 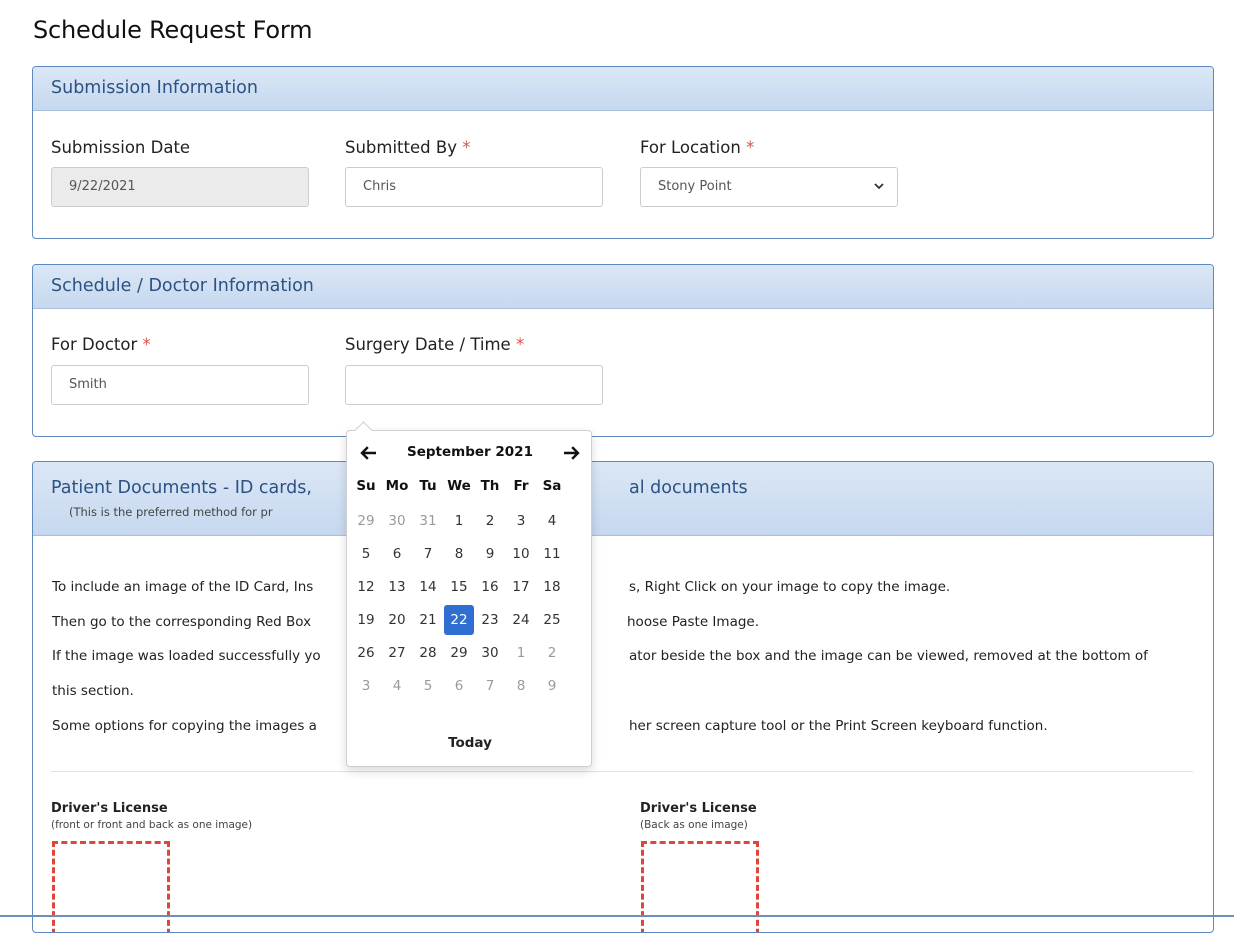 What do you see at coordinates (428, 521) in the screenshot?
I see `calendar-day: 31` at bounding box center [428, 521].